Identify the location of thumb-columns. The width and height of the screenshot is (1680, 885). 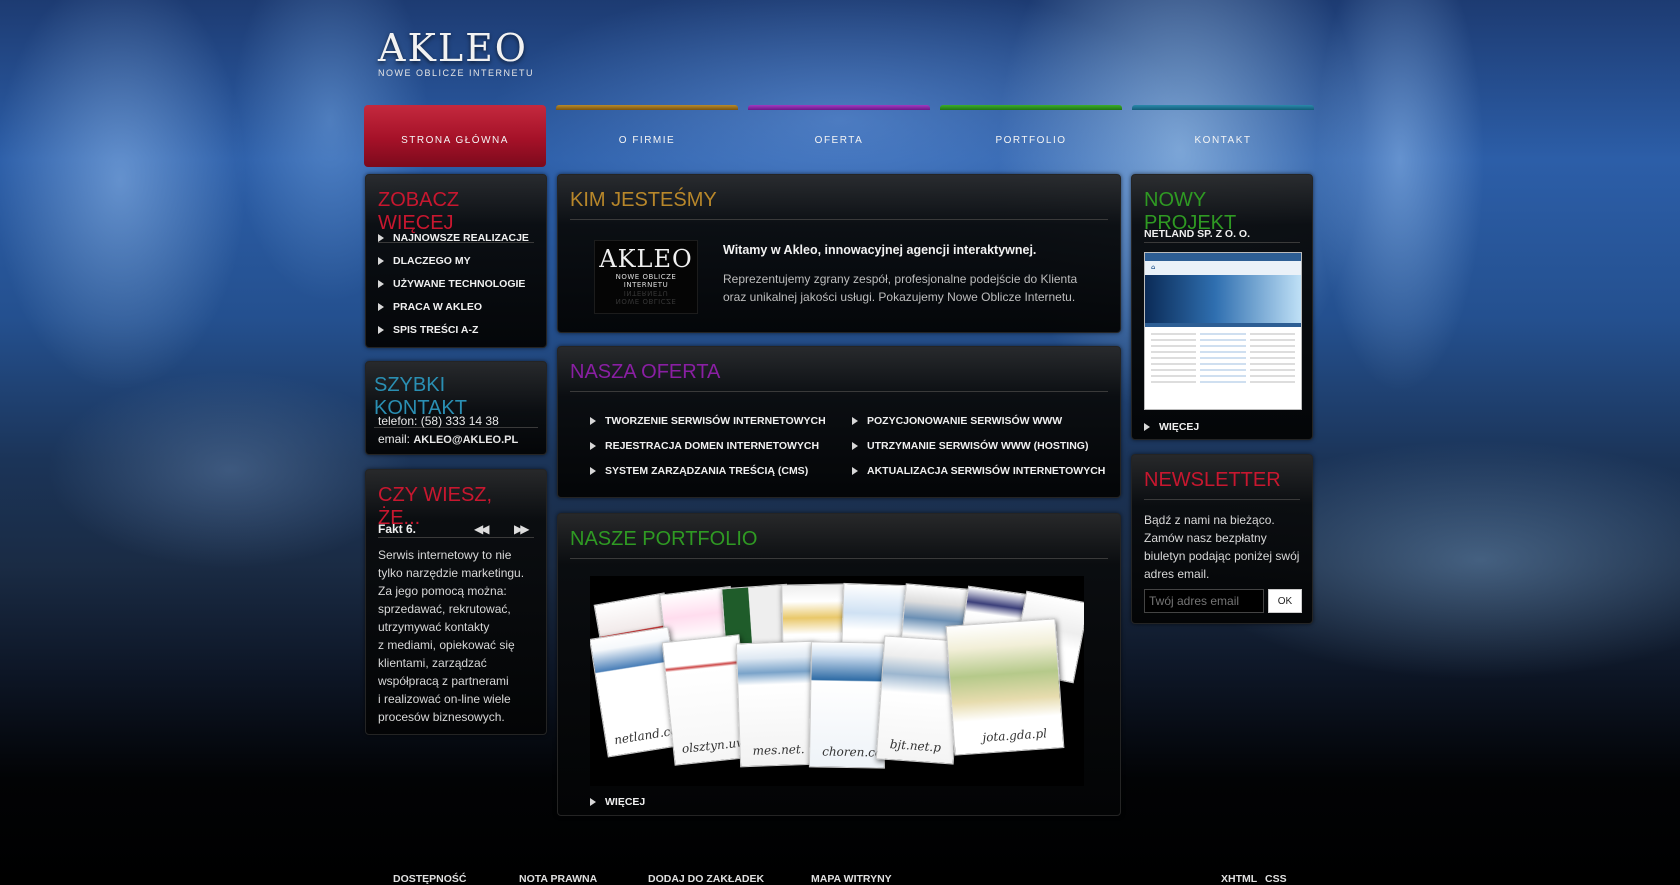
(1223, 358).